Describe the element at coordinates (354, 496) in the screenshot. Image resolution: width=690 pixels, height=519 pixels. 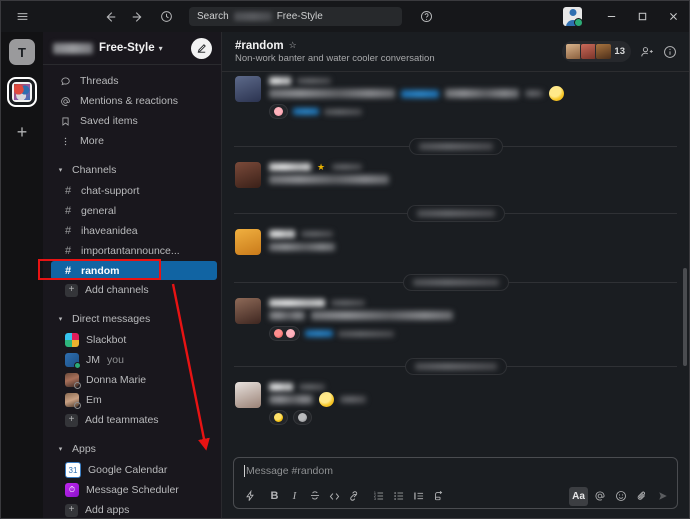
I see `link-icon` at that location.